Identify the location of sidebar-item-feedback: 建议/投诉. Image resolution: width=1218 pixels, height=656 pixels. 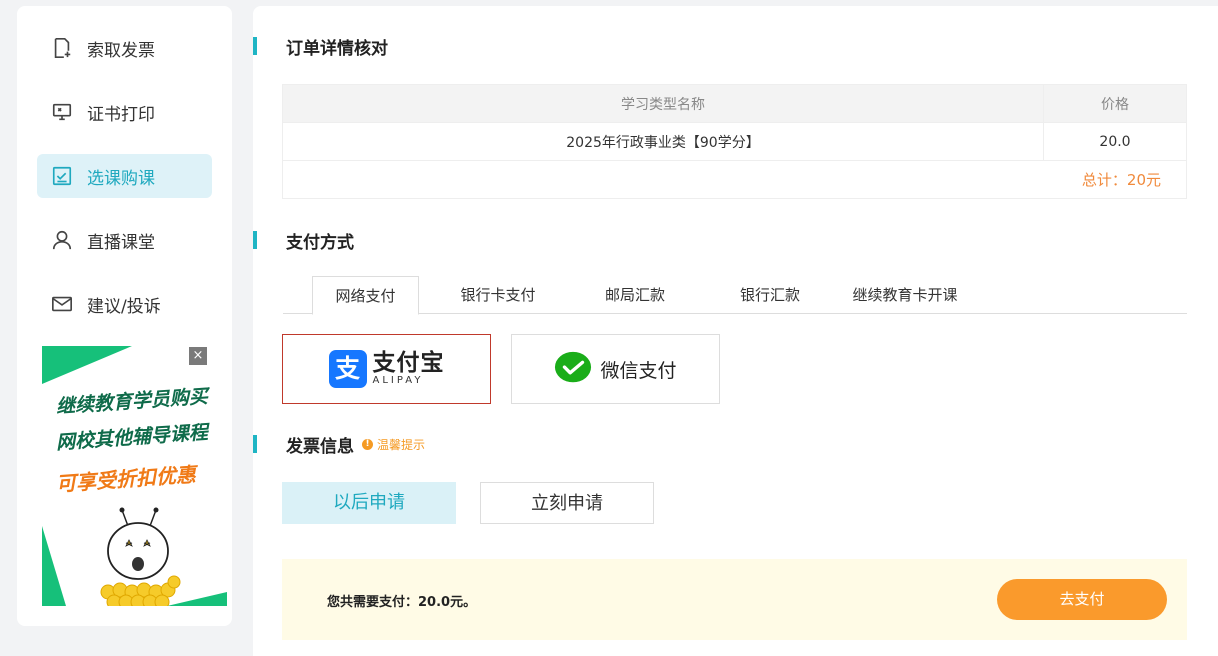
(124, 304).